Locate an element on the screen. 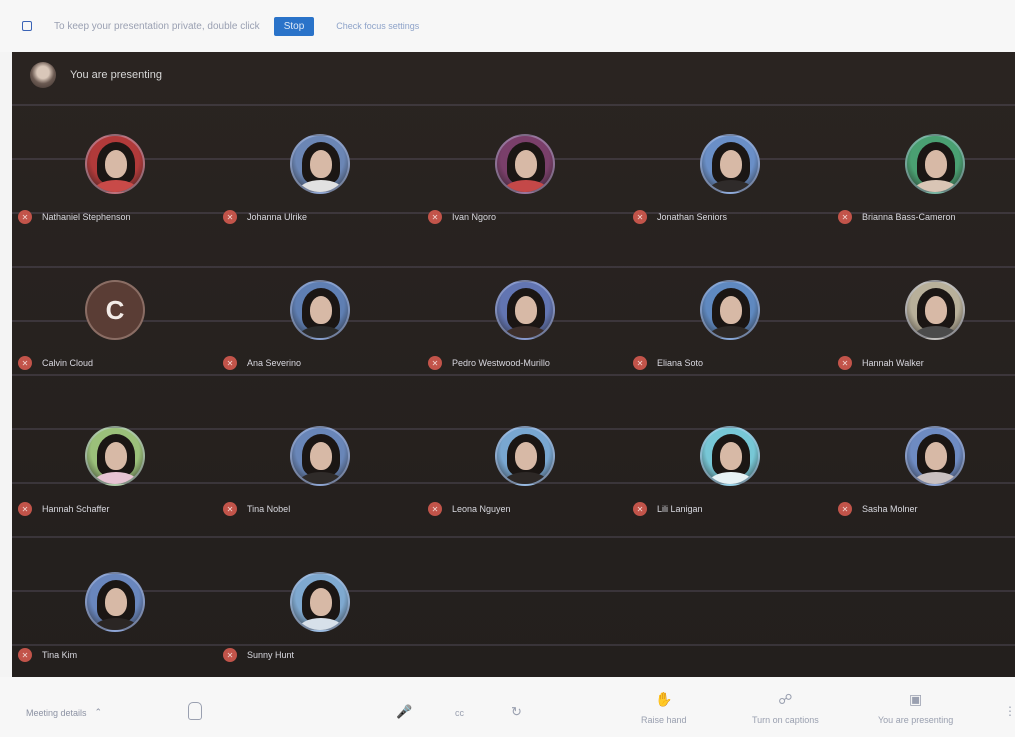 This screenshot has width=1015, height=737. turn-on-captions-button: ☍ Turn on captions is located at coordinates (785, 708).